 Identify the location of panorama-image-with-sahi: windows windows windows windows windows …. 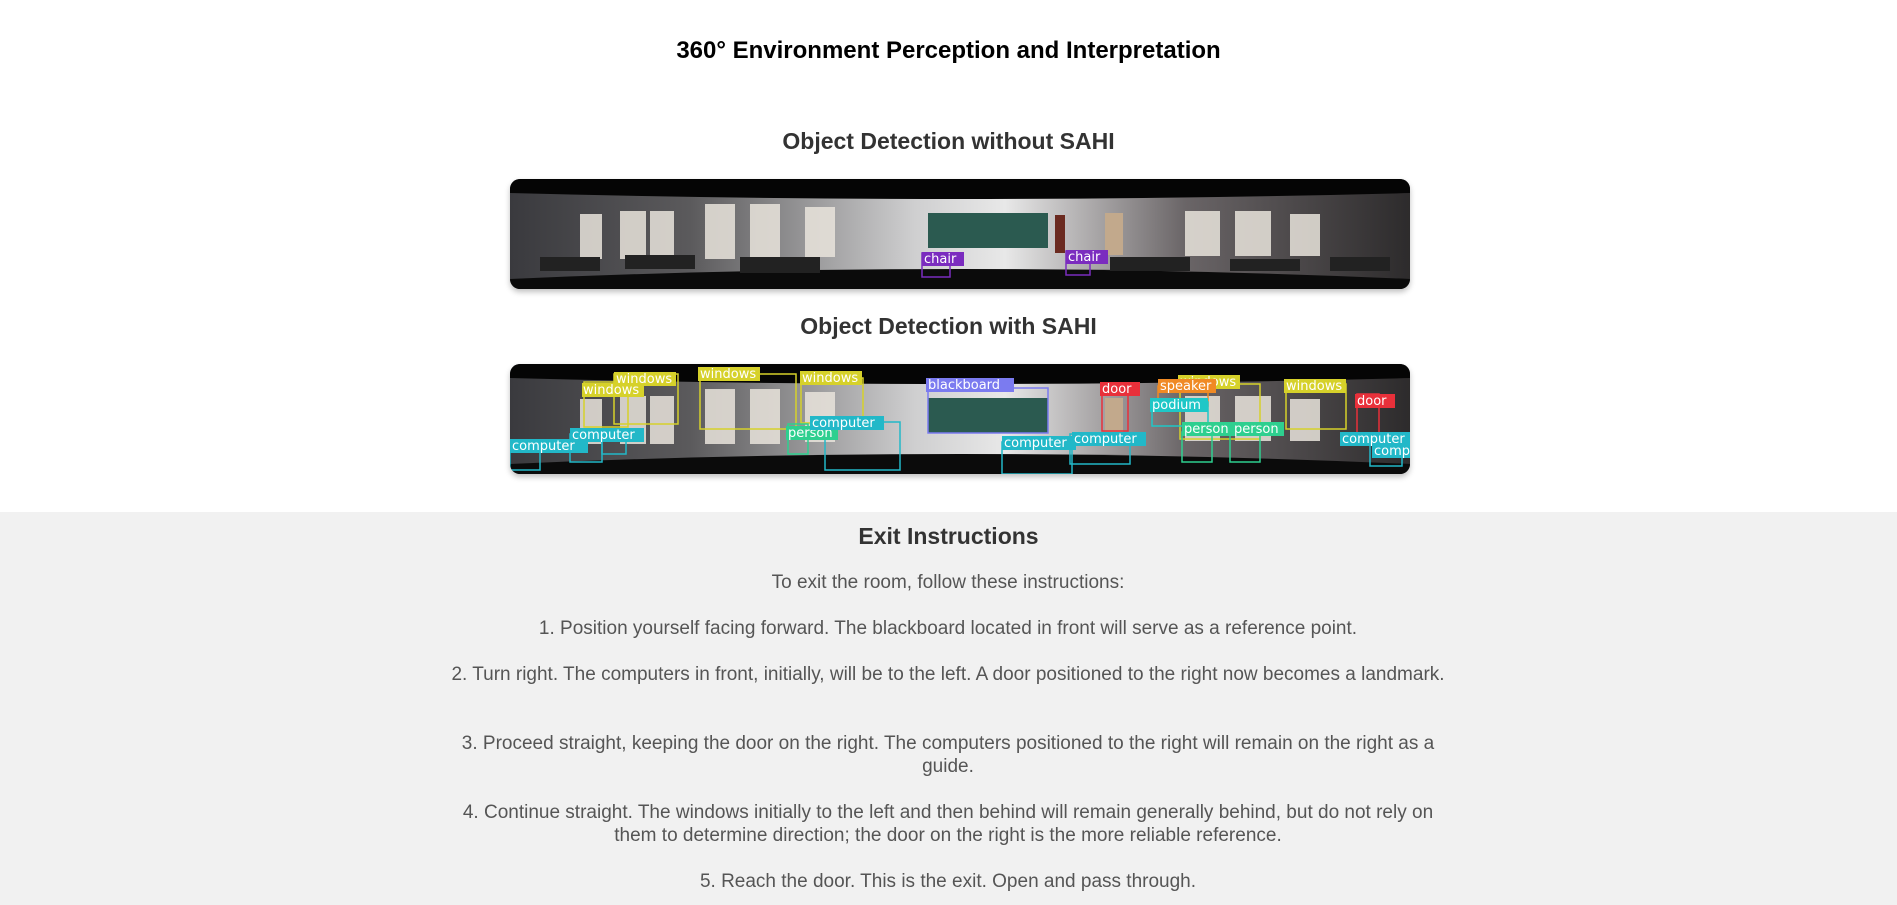
(960, 419).